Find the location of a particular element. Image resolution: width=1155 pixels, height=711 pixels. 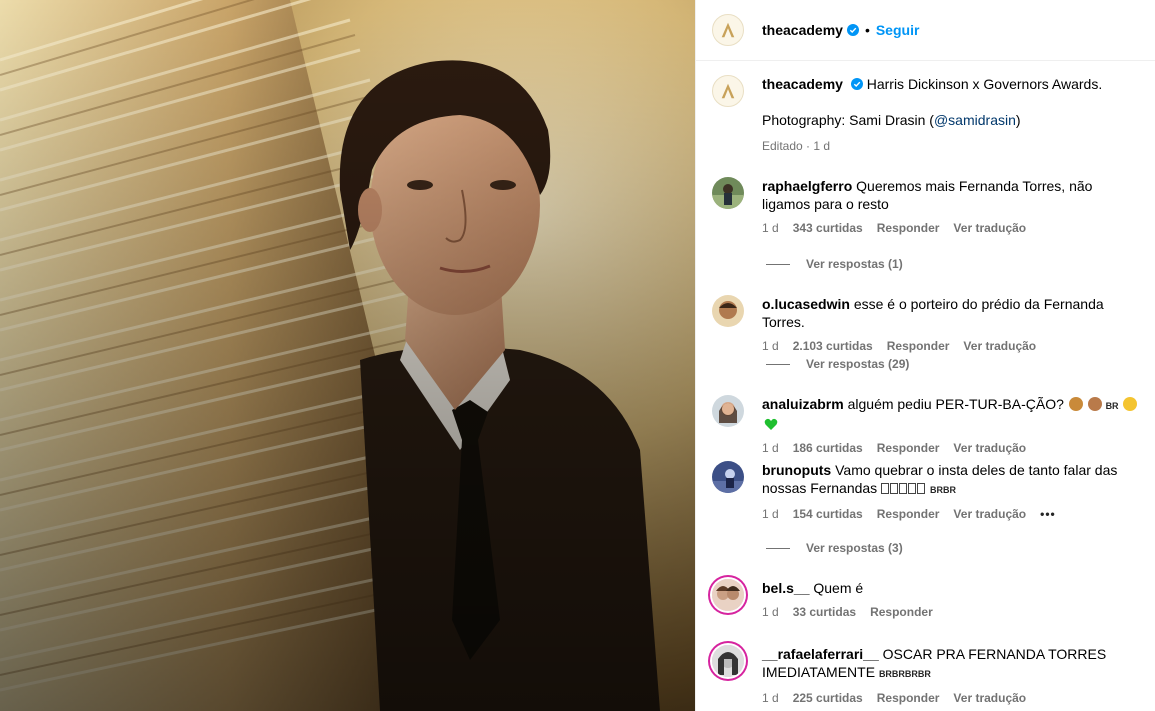

comment-likes: 154 curtidas is located at coordinates (828, 514).